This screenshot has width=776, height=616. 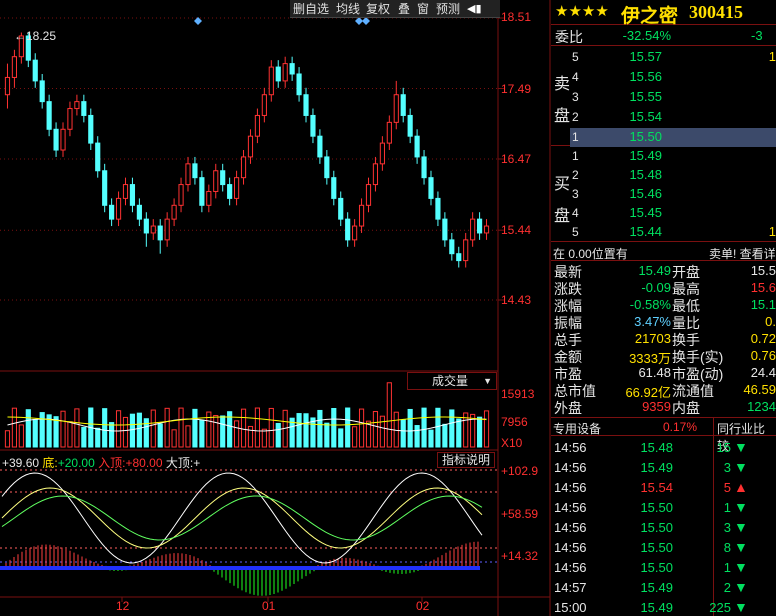 I want to click on tick-volume: 225, so click(x=720, y=607).